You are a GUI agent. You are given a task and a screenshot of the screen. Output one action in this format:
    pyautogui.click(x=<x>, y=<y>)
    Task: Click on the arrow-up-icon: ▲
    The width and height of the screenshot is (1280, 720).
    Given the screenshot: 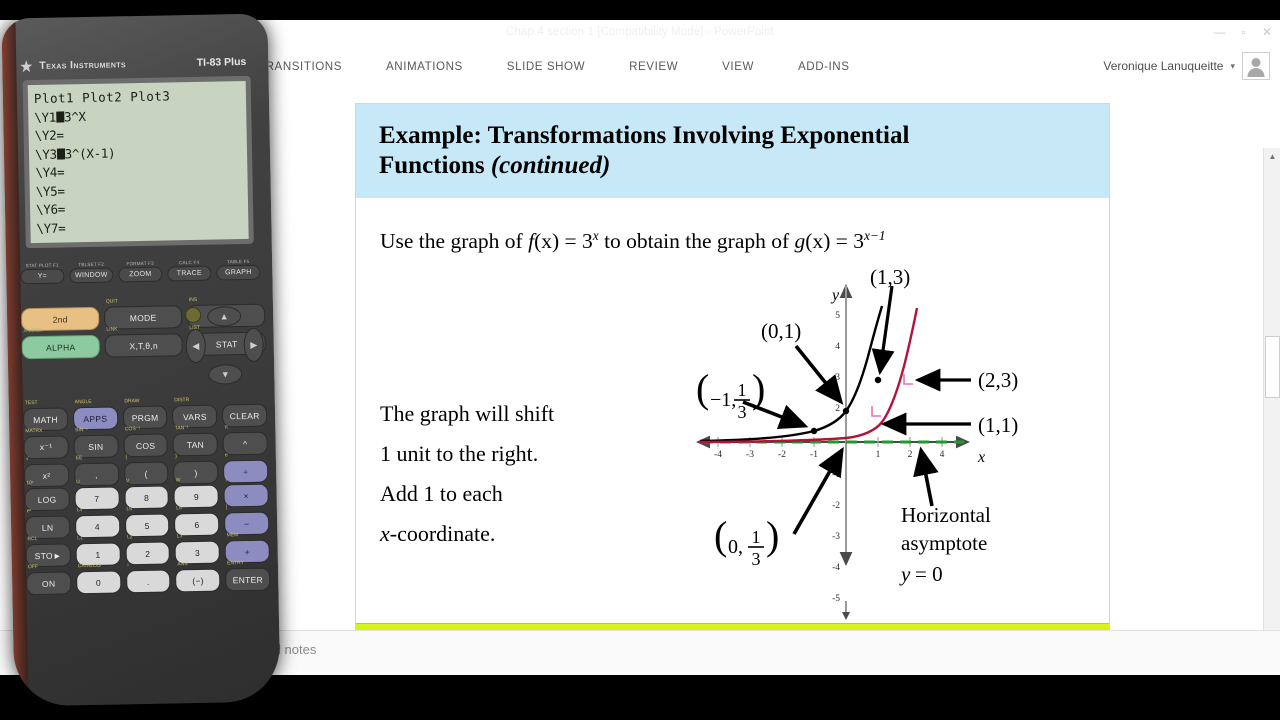 What is the action you would take?
    pyautogui.click(x=224, y=316)
    